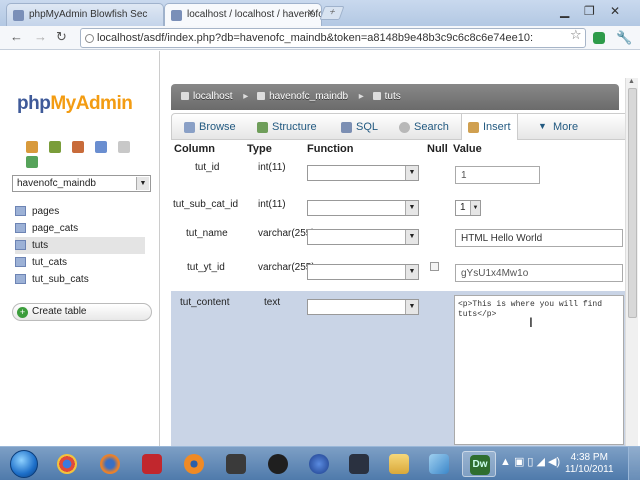 The width and height of the screenshot is (640, 480). What do you see at coordinates (210, 127) in the screenshot?
I see `tab-browse: Browse` at bounding box center [210, 127].